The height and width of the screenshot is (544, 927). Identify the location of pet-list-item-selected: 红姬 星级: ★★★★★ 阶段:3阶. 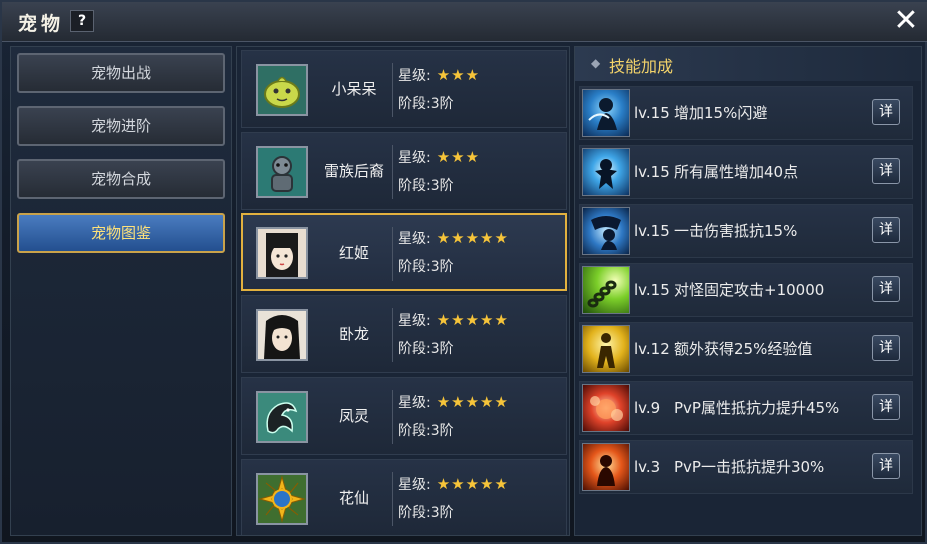
(404, 252).